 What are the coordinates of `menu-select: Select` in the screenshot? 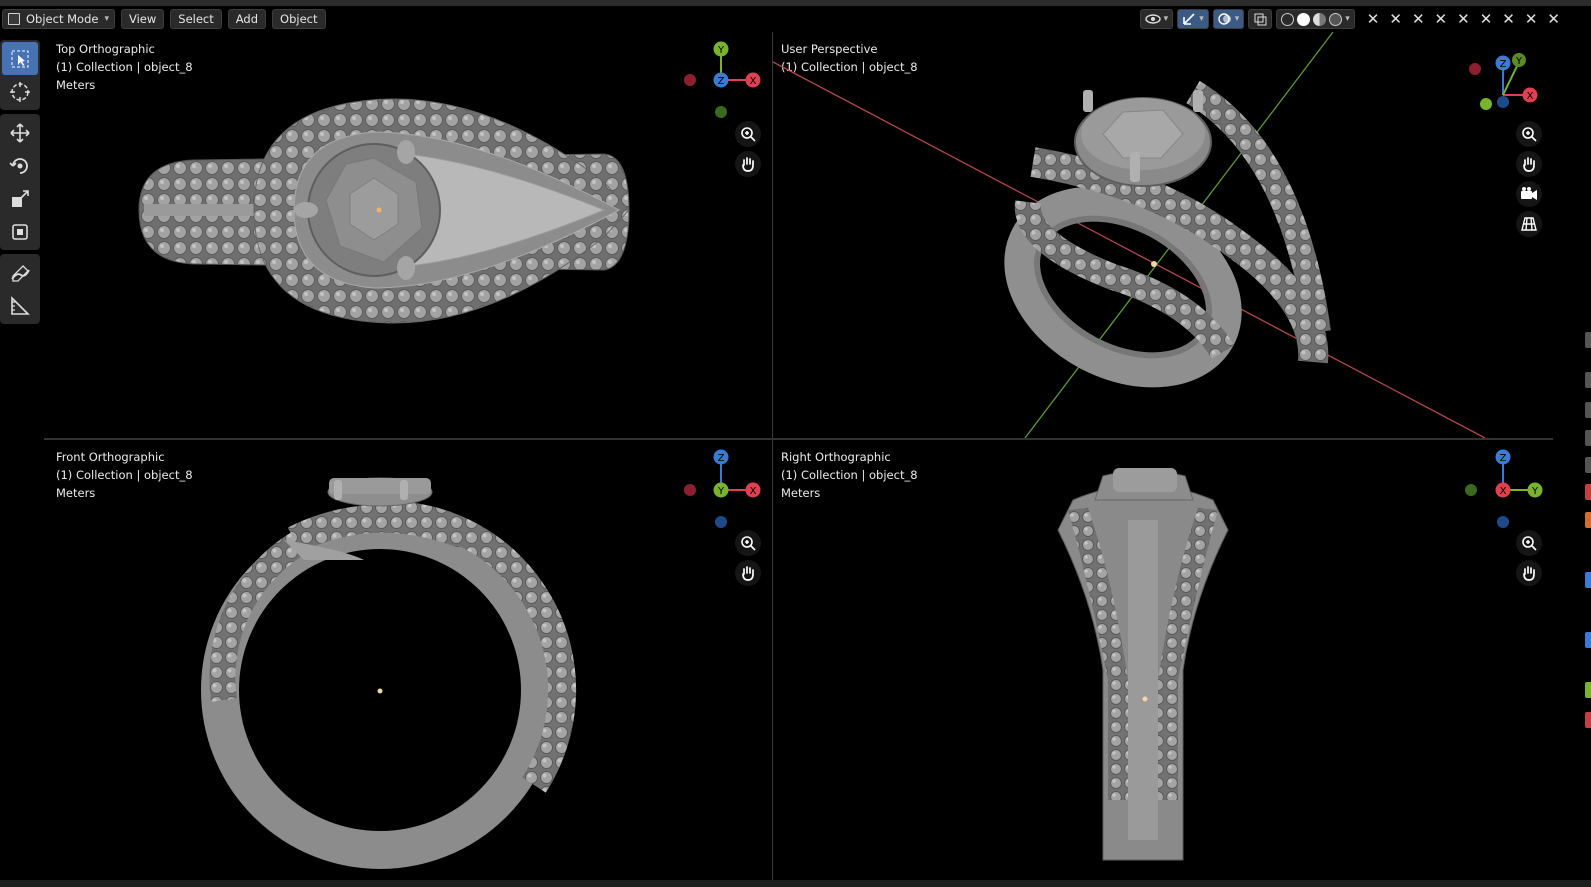 It's located at (196, 19).